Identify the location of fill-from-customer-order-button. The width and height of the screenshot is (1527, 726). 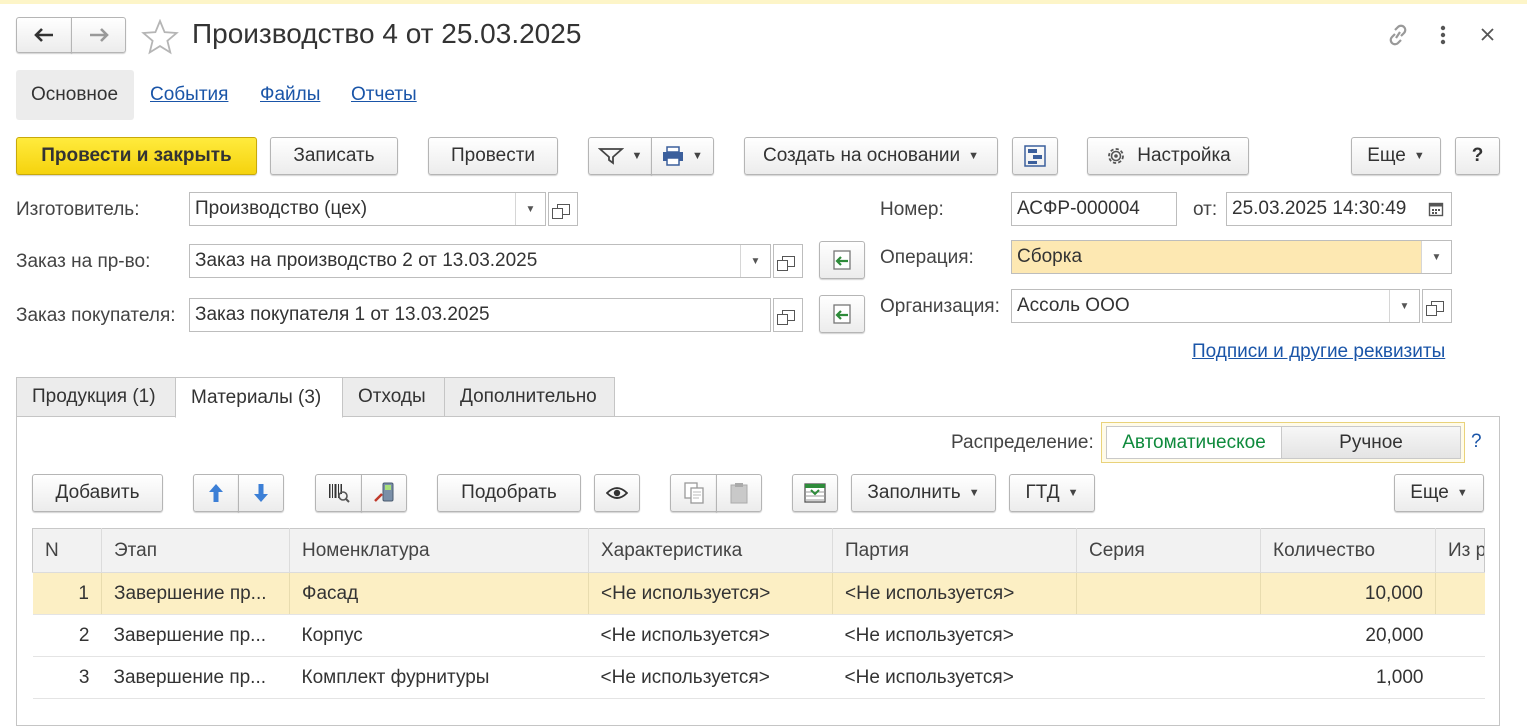
(842, 314).